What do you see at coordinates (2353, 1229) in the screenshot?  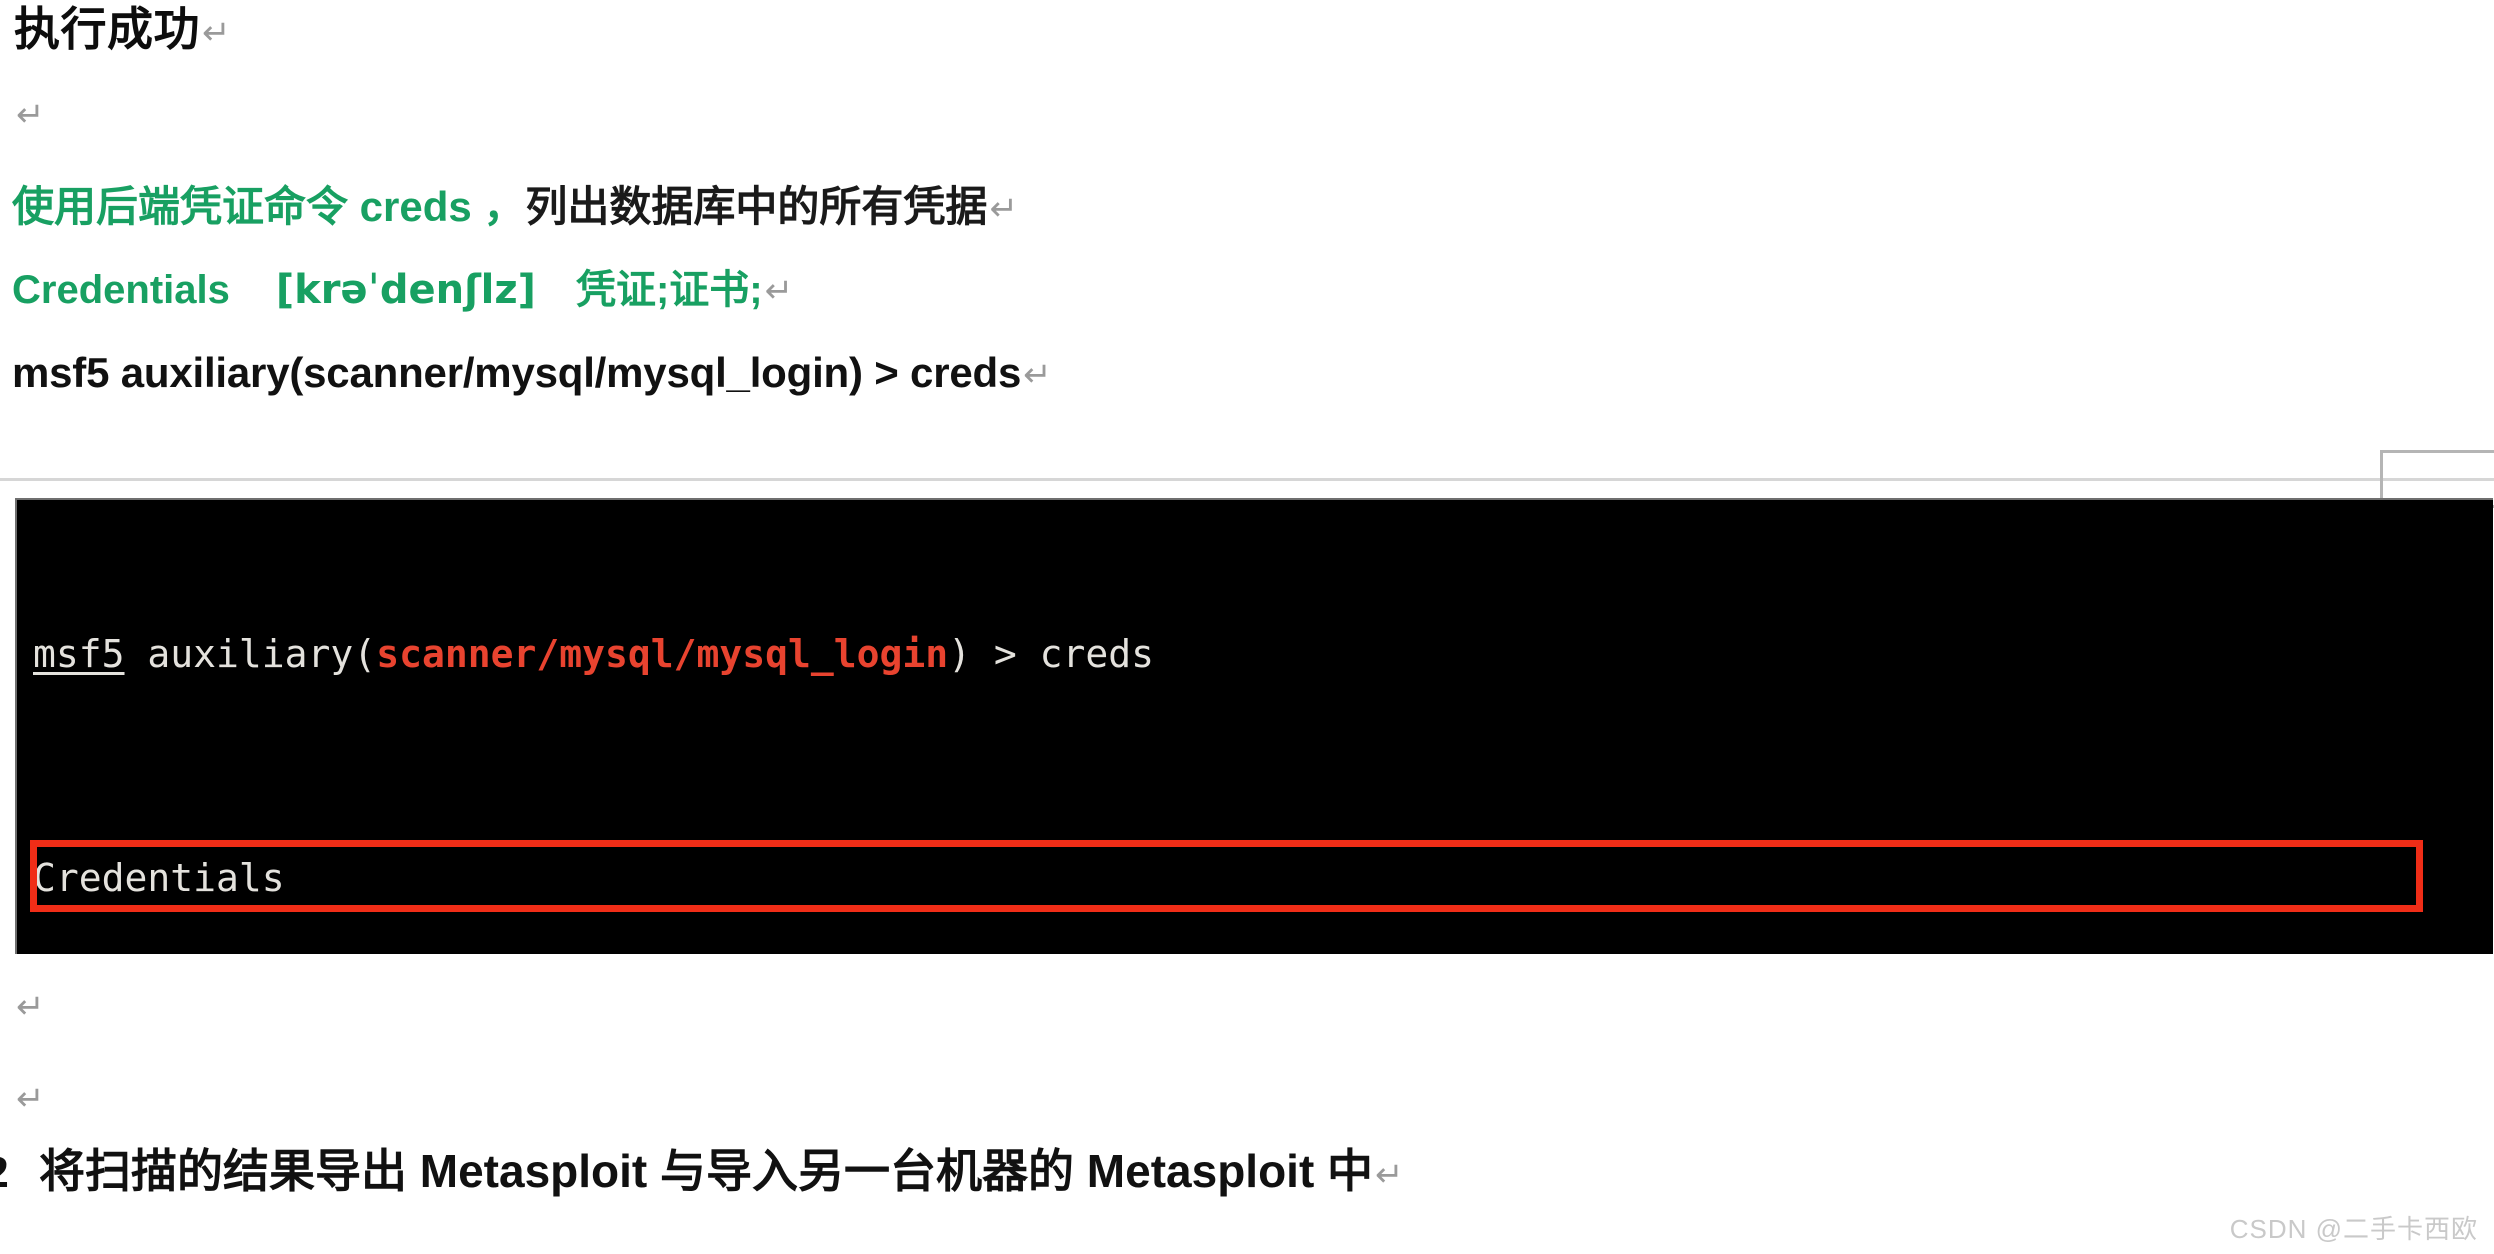 I see `csdn-watermark: CSDN @二手卡西欧` at bounding box center [2353, 1229].